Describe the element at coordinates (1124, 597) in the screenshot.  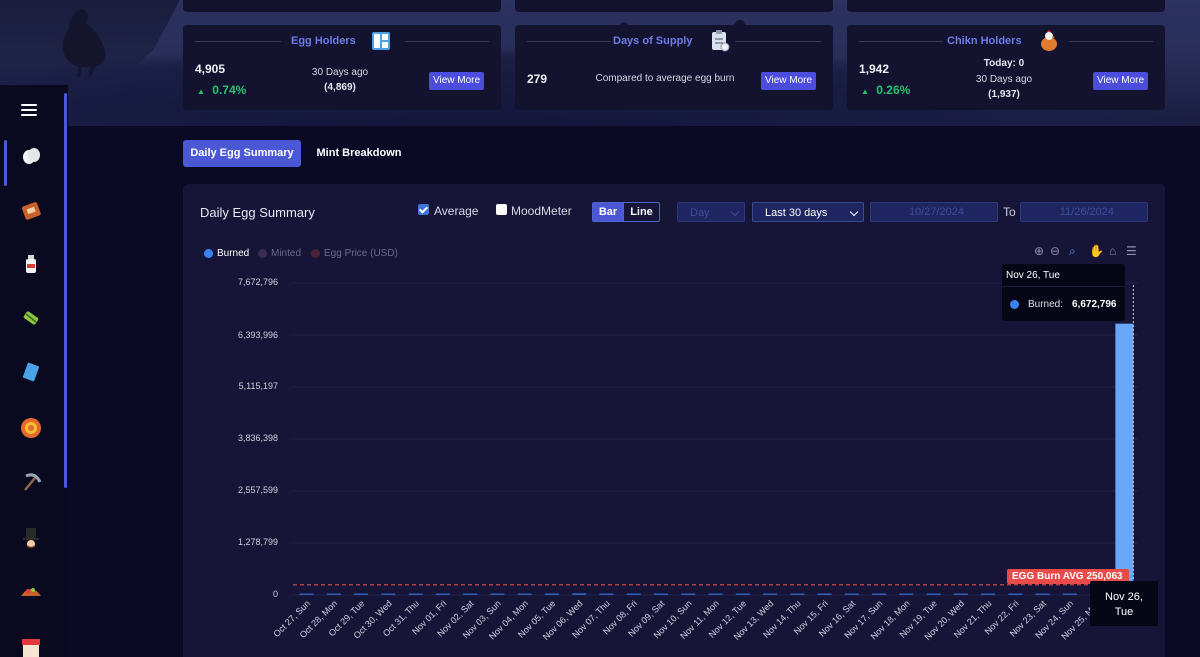
I see `x-tooltip-line1: Nov 26,` at that location.